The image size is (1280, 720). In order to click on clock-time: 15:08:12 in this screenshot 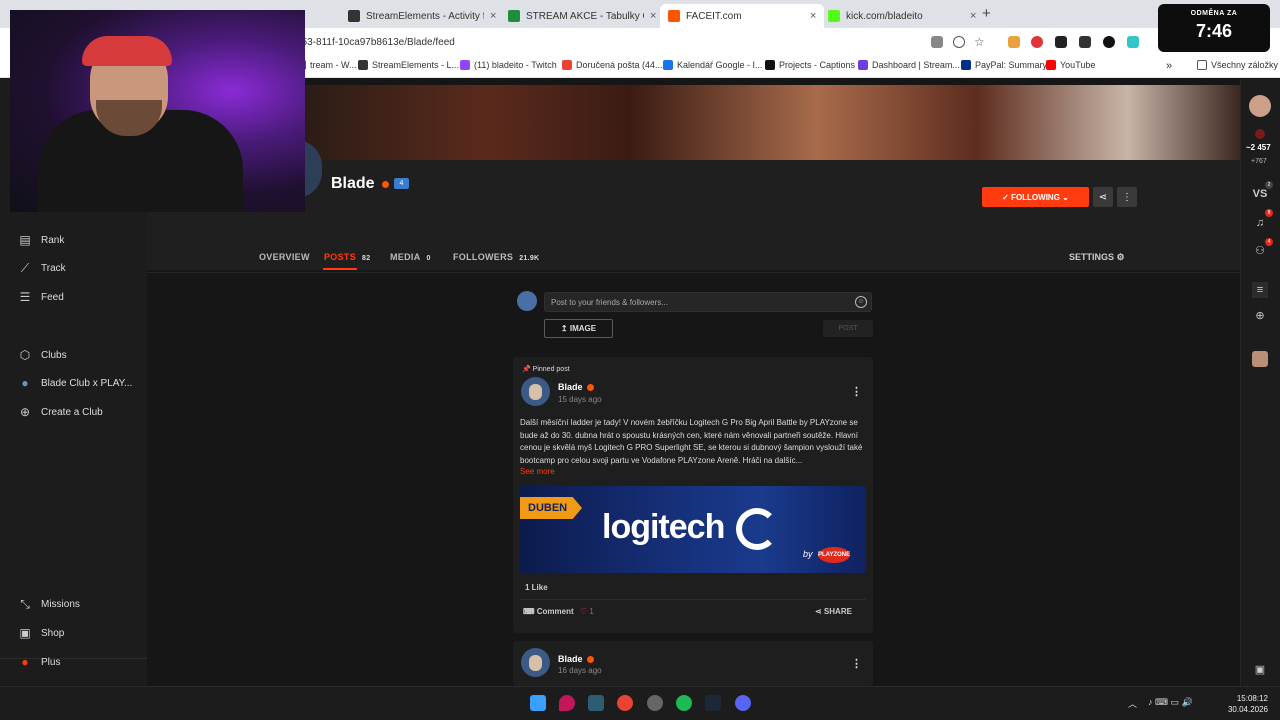, I will do `click(1252, 698)`.